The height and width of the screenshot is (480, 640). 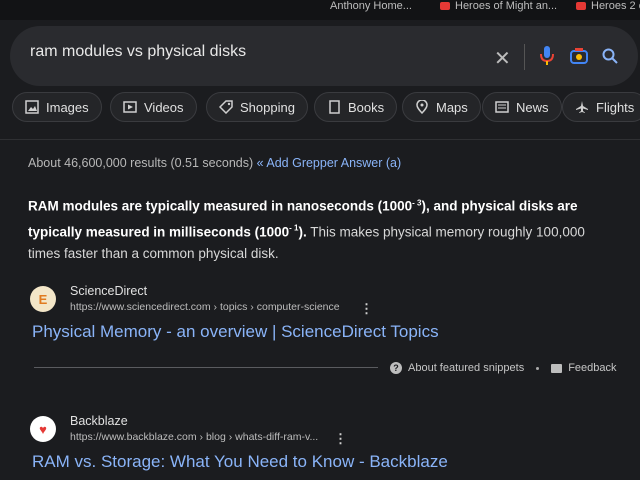 I want to click on about-featured-snippets-link: About featured snippets, so click(x=466, y=368).